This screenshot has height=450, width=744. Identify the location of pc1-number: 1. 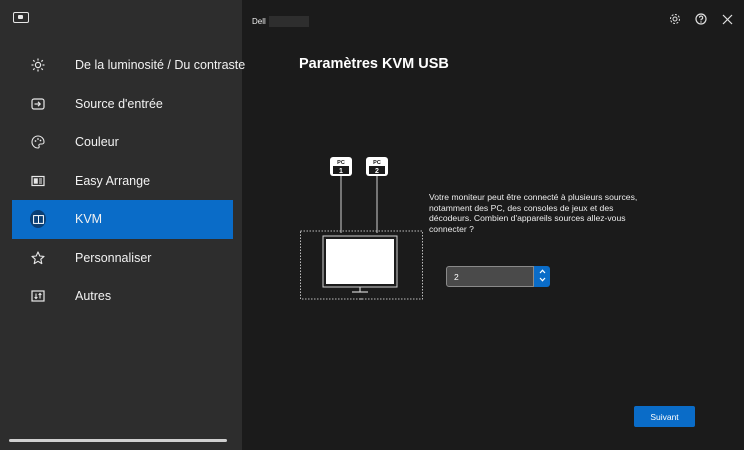
(341, 171).